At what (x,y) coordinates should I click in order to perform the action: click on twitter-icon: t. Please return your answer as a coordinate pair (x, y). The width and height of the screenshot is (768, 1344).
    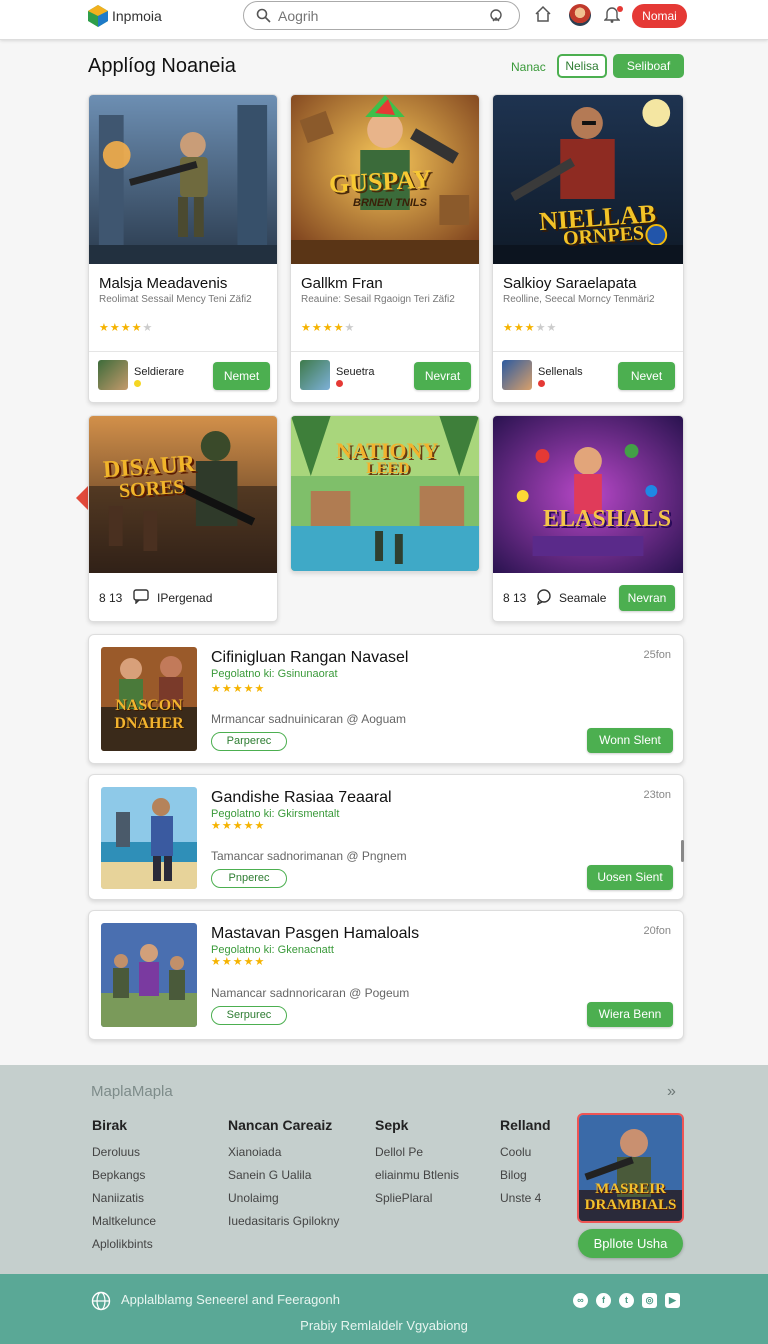
    Looking at the image, I should click on (626, 1300).